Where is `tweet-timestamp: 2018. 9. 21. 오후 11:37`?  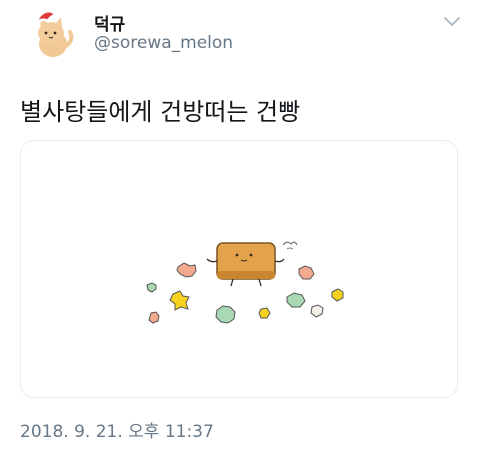 tweet-timestamp: 2018. 9. 21. 오후 11:37 is located at coordinates (117, 429).